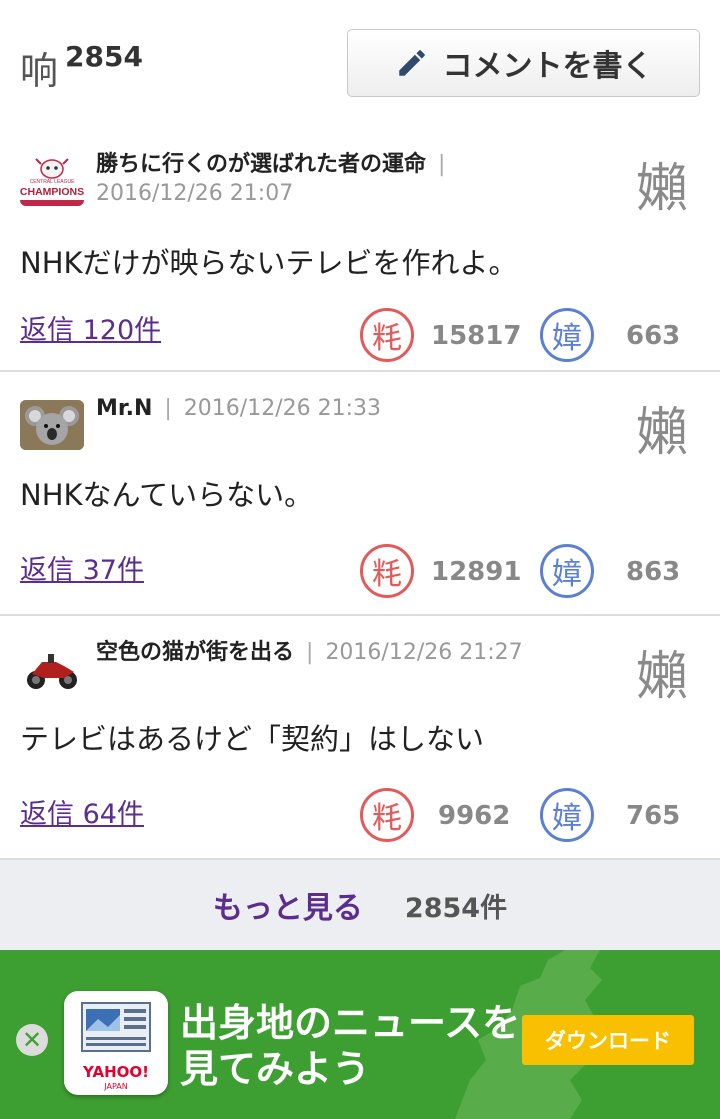 This screenshot has width=720, height=1119. Describe the element at coordinates (116, 1072) in the screenshot. I see `yahoo-logo: YAHOO!` at that location.